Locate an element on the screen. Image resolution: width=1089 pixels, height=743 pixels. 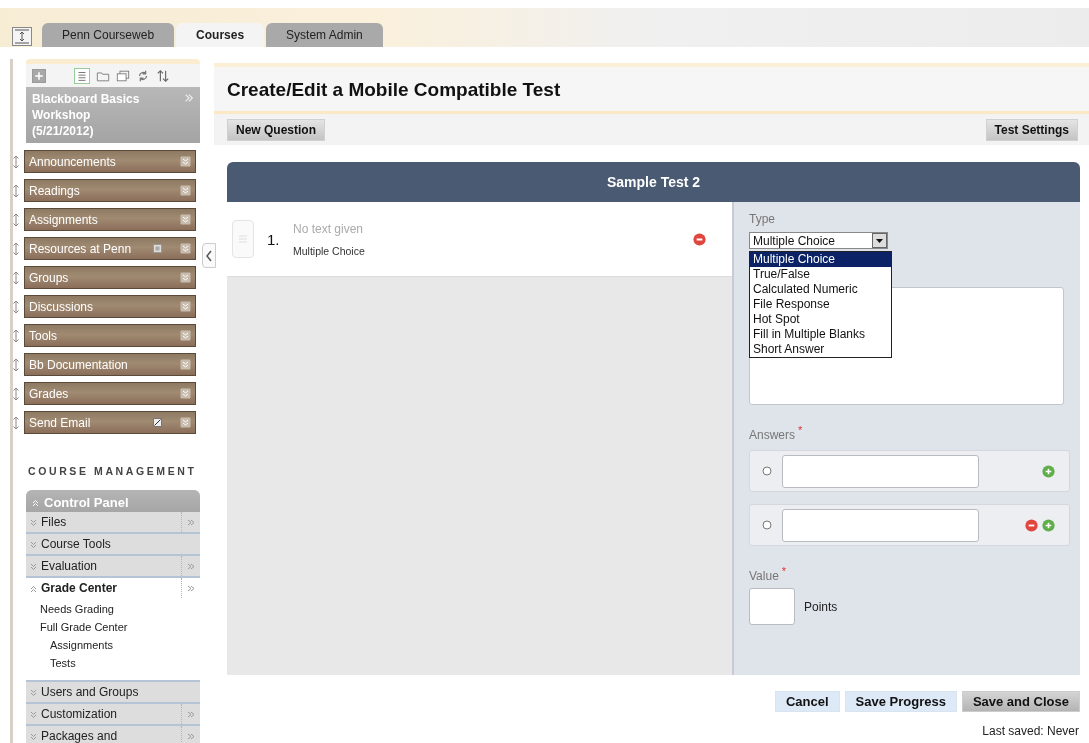
secondary-button: Save Progress is located at coordinates (900, 701).